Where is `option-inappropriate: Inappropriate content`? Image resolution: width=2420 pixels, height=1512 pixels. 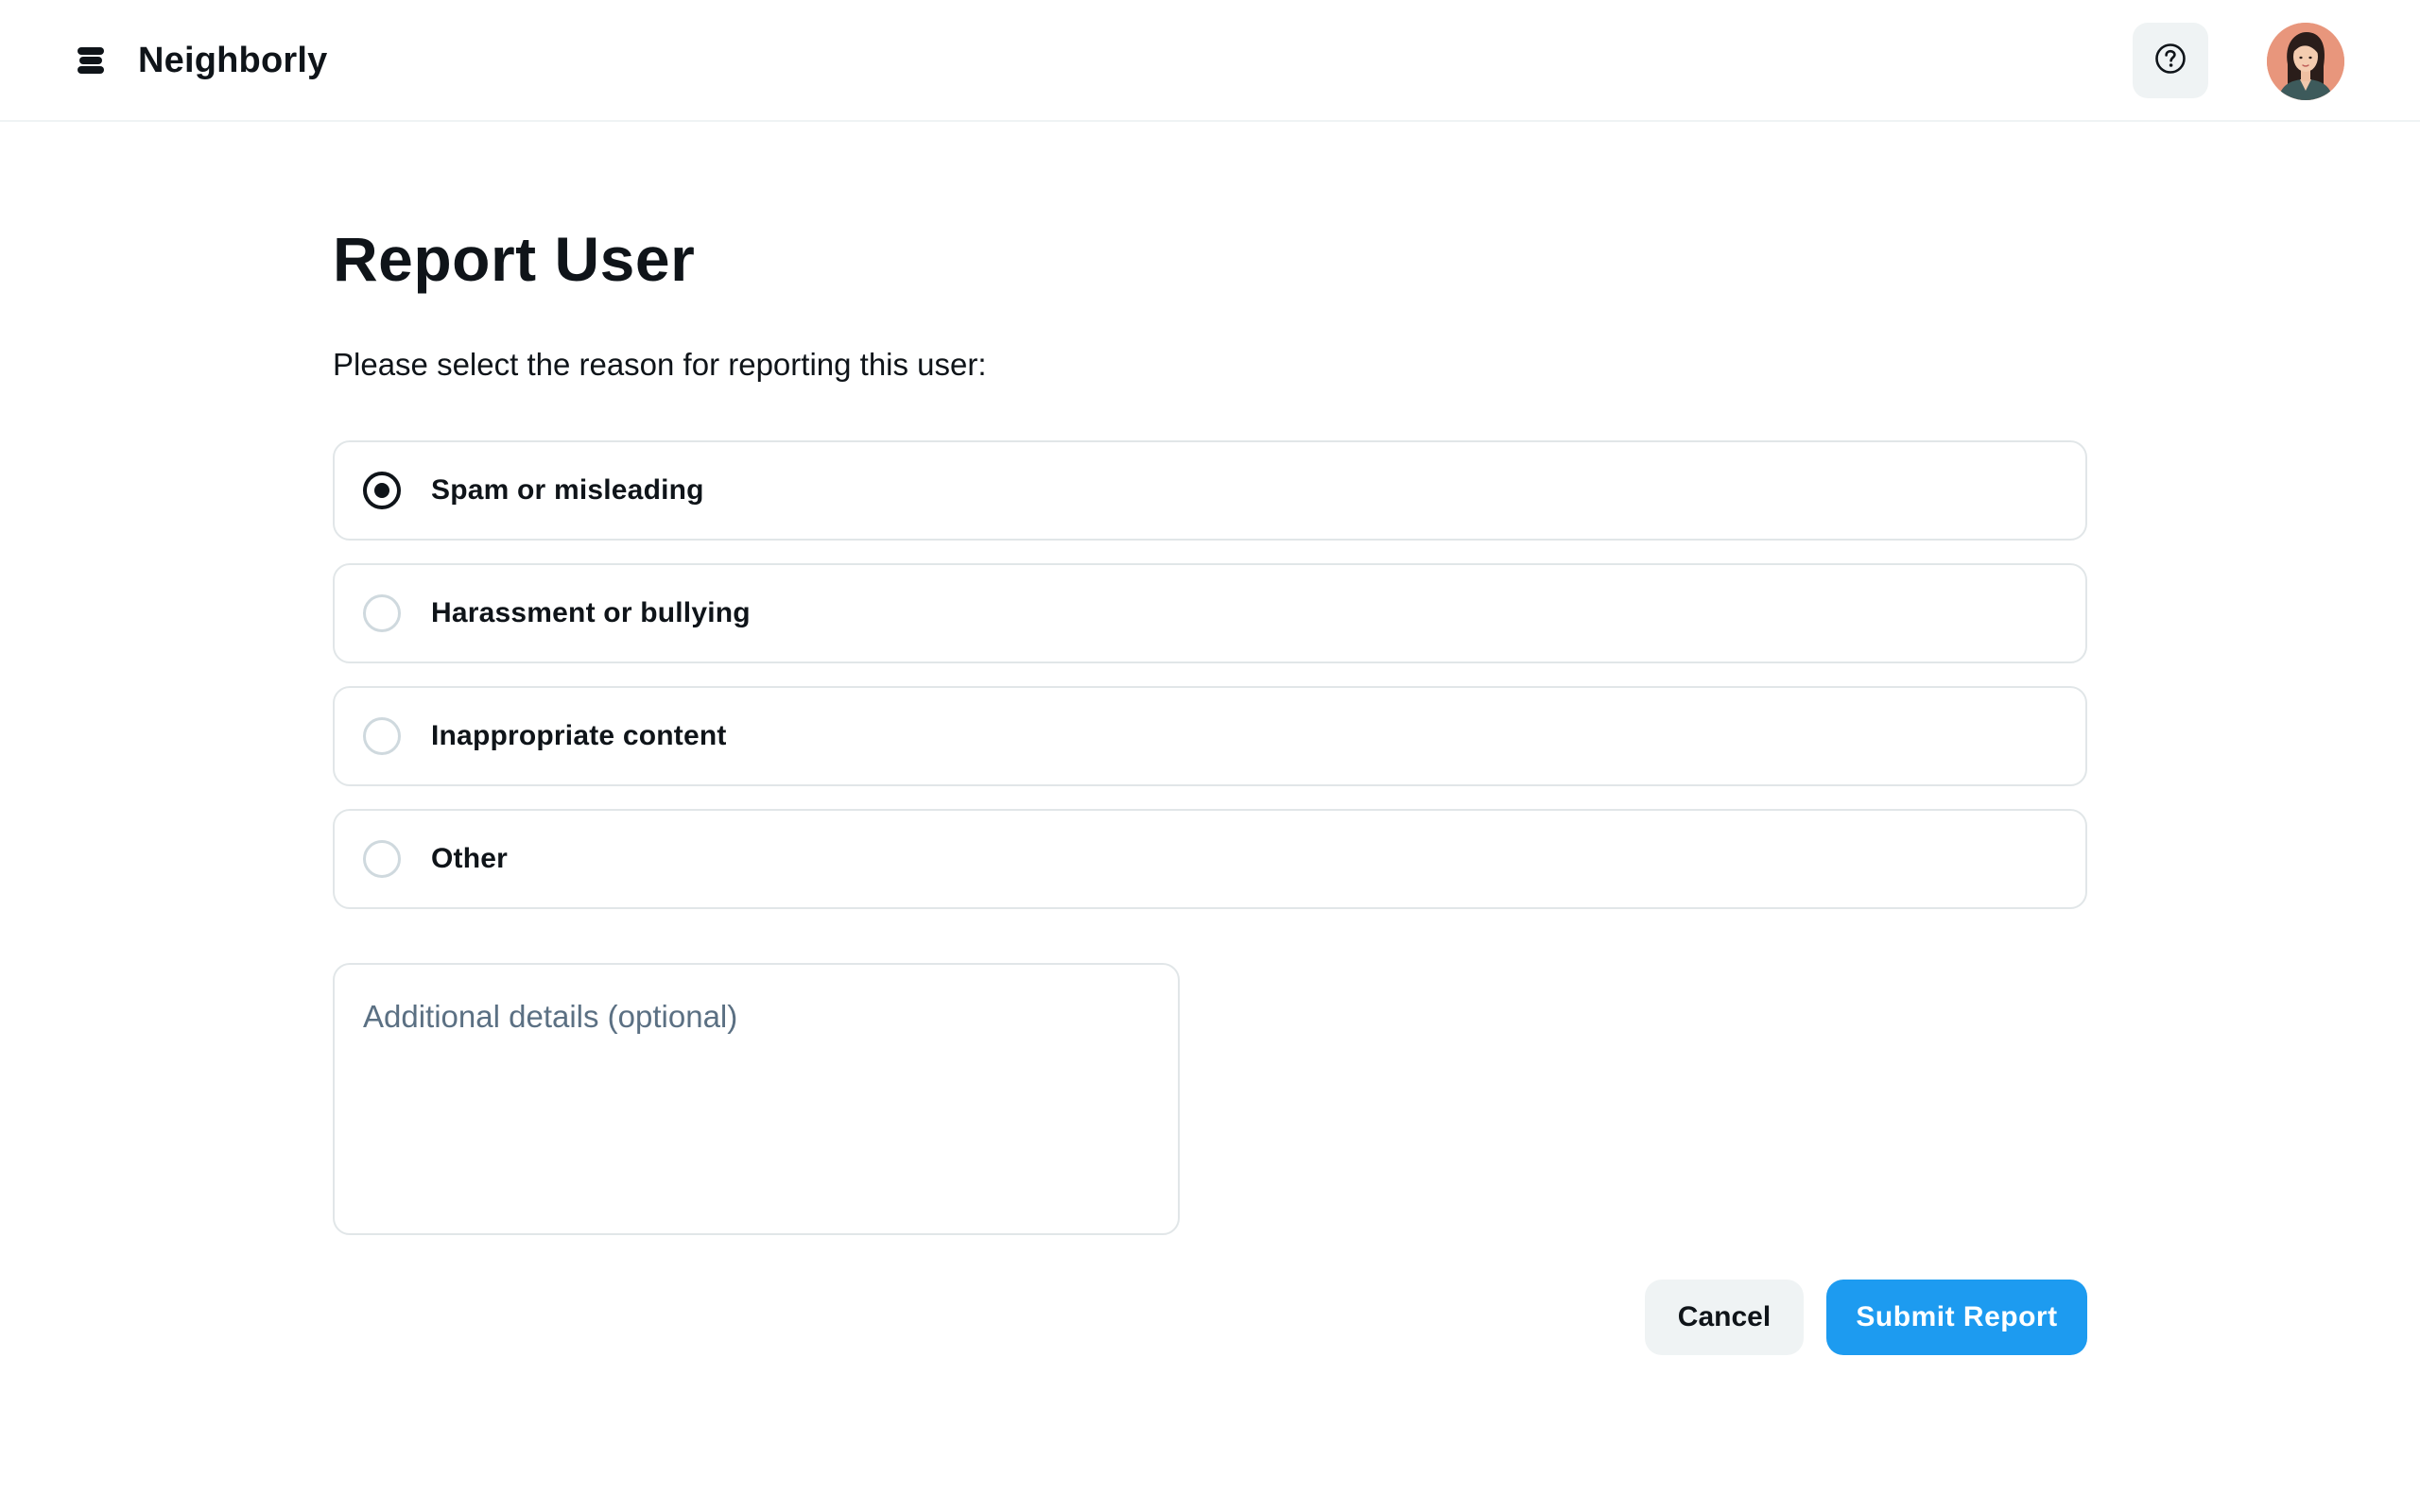
option-inappropriate: Inappropriate content is located at coordinates (1210, 736).